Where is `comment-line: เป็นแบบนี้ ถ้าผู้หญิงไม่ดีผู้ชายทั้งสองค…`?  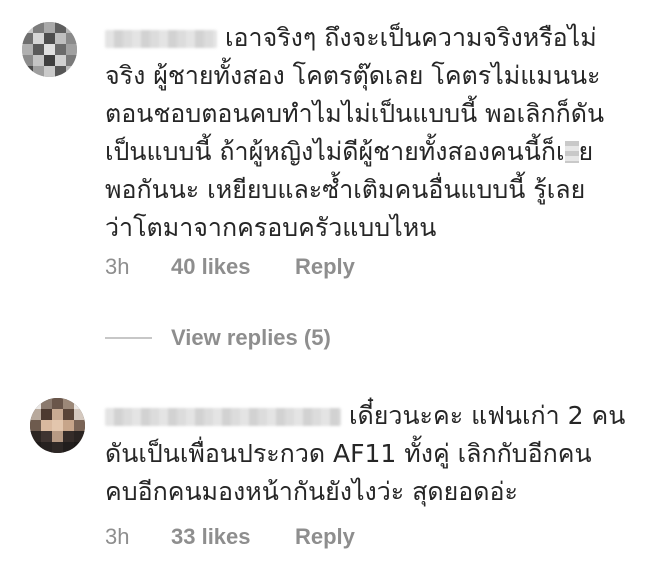
comment-line: เป็นแบบนี้ ถ้าผู้หญิงไม่ดีผู้ชายทั้งสองค… is located at coordinates (349, 151).